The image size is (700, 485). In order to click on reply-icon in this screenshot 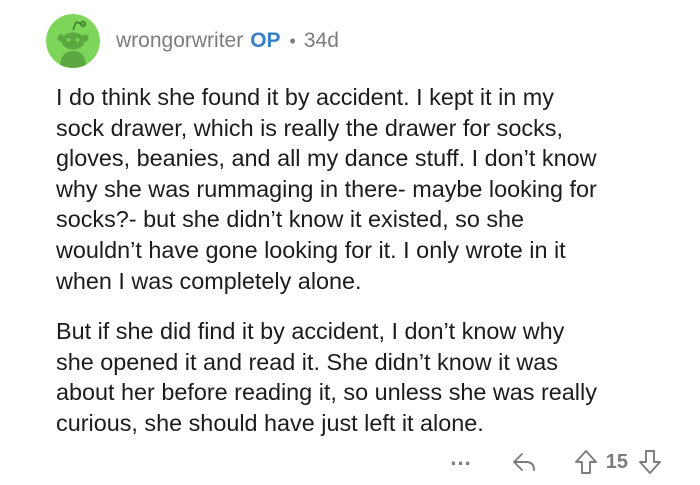, I will do `click(523, 462)`.